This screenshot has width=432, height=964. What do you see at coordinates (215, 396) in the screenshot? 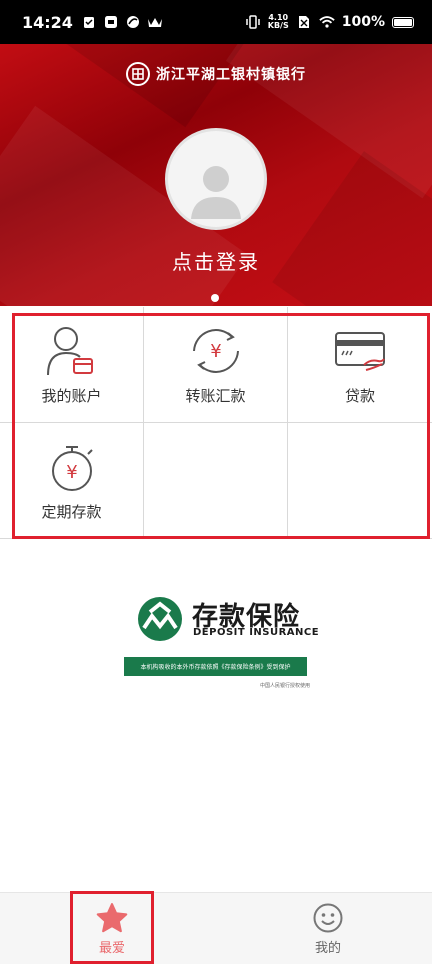
I see `menu-label: 转账汇款` at bounding box center [215, 396].